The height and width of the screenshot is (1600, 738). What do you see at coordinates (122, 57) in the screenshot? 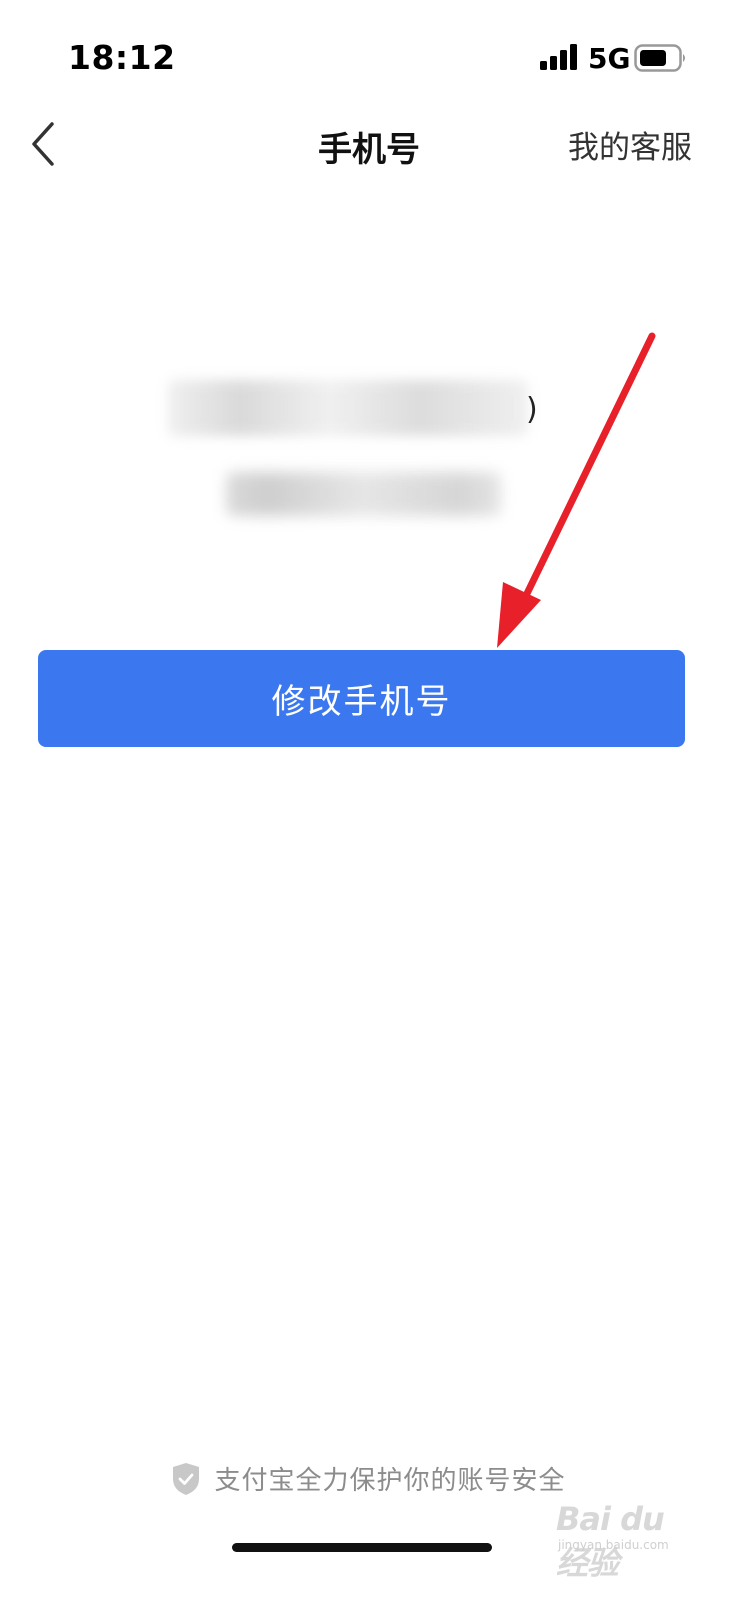
I see `status-time: 18:12` at bounding box center [122, 57].